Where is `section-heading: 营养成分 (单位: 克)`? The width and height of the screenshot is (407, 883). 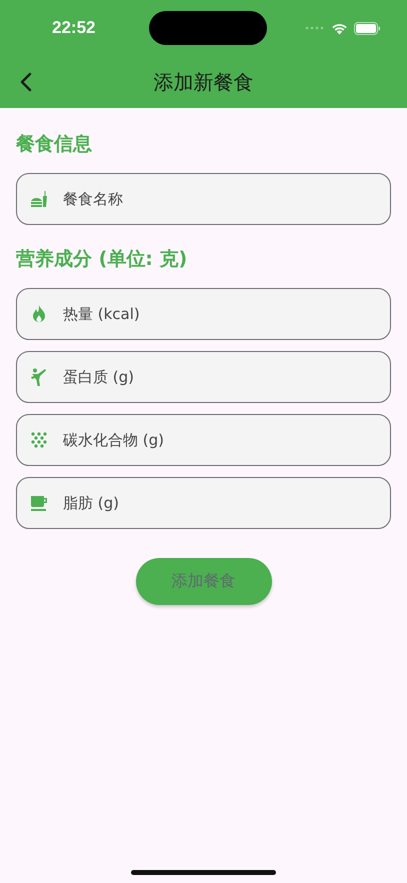 section-heading: 营养成分 (单位: 克) is located at coordinates (102, 259).